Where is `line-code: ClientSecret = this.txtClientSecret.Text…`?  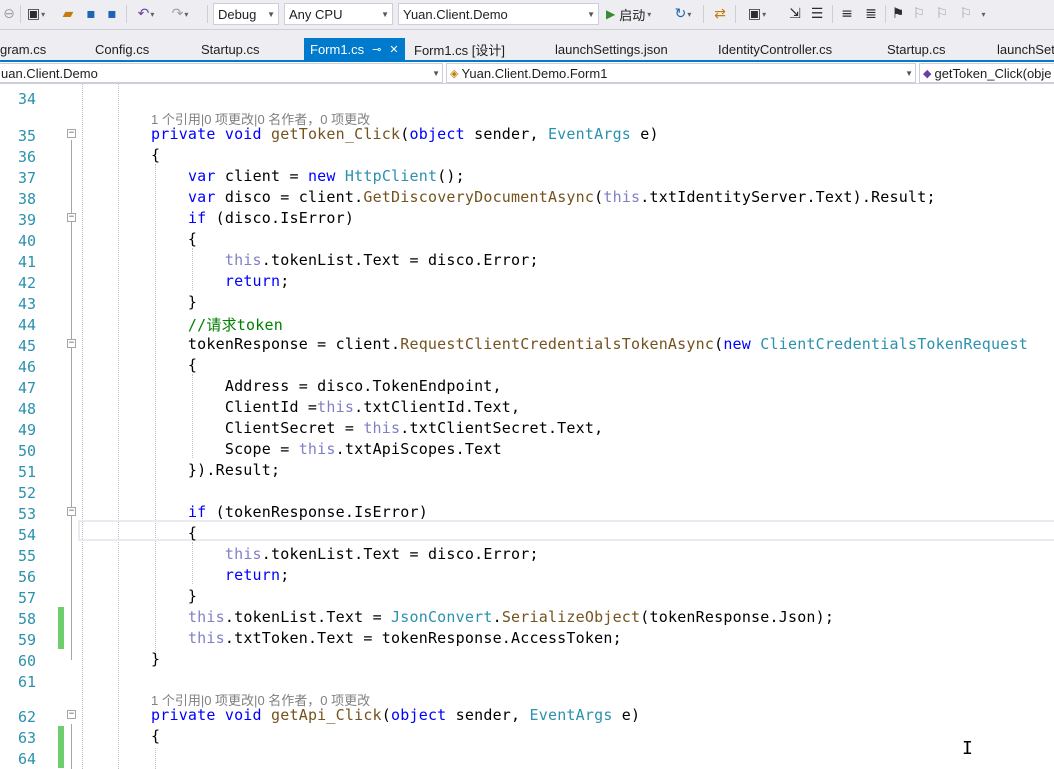
line-code: ClientSecret = this.txtClientSecret.Text… is located at coordinates (377, 428).